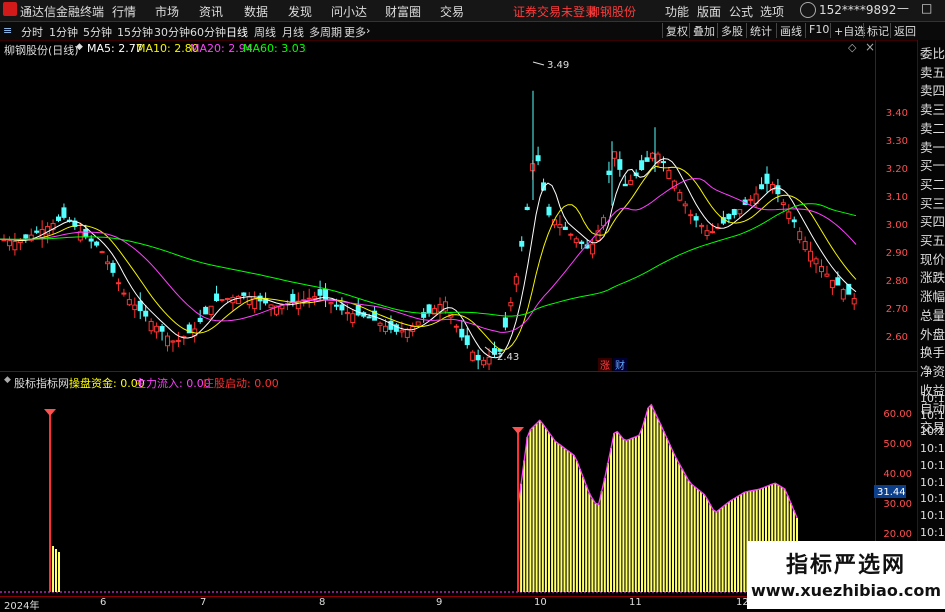  I want to click on user-account: 152****9892, so click(857, 10).